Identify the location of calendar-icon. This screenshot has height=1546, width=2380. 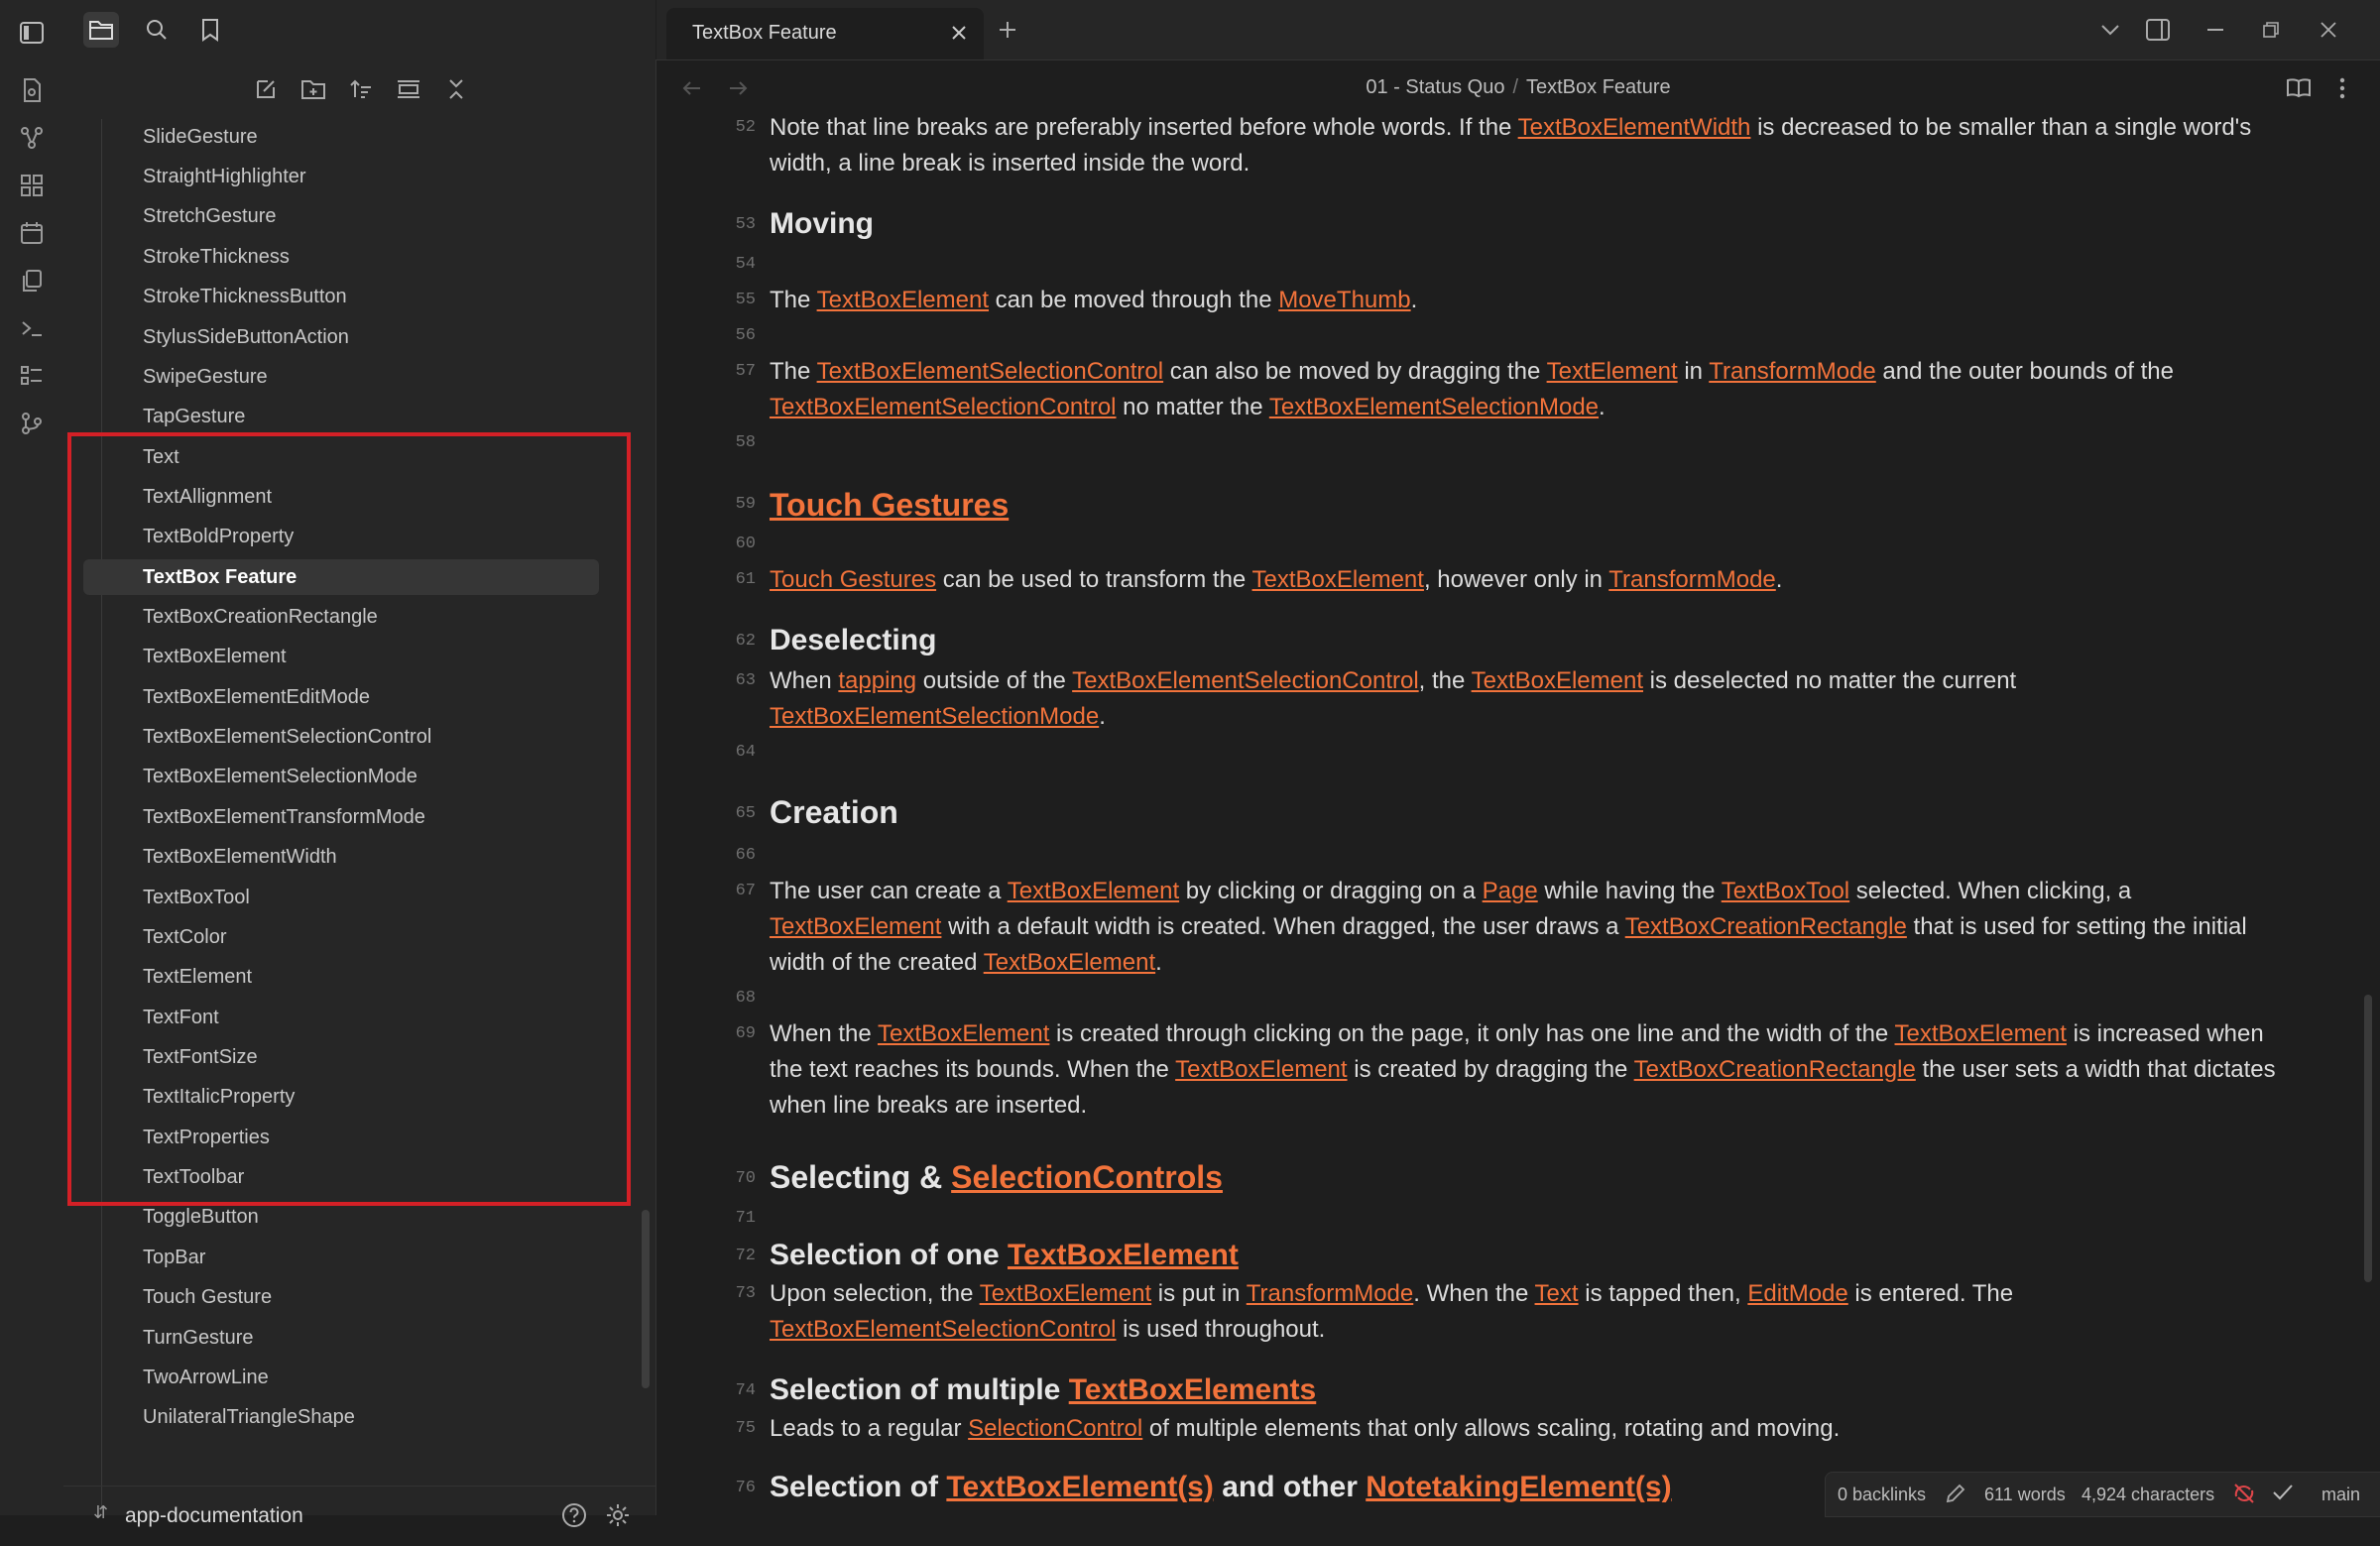
(32, 233).